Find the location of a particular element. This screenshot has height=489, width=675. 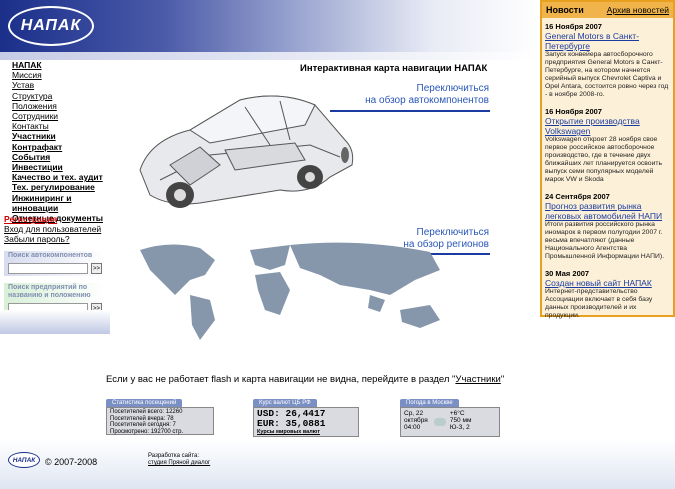

news-headline-link: Создан новый сайт НАПАК is located at coordinates (607, 283).